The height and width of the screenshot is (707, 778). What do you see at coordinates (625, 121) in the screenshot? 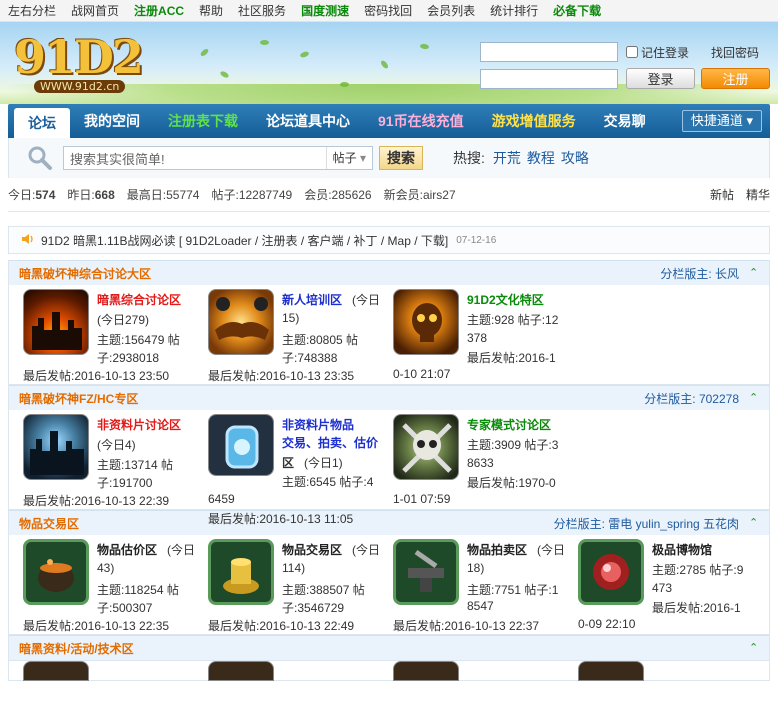
I see `nav-trade-chat: 交易聊` at bounding box center [625, 121].